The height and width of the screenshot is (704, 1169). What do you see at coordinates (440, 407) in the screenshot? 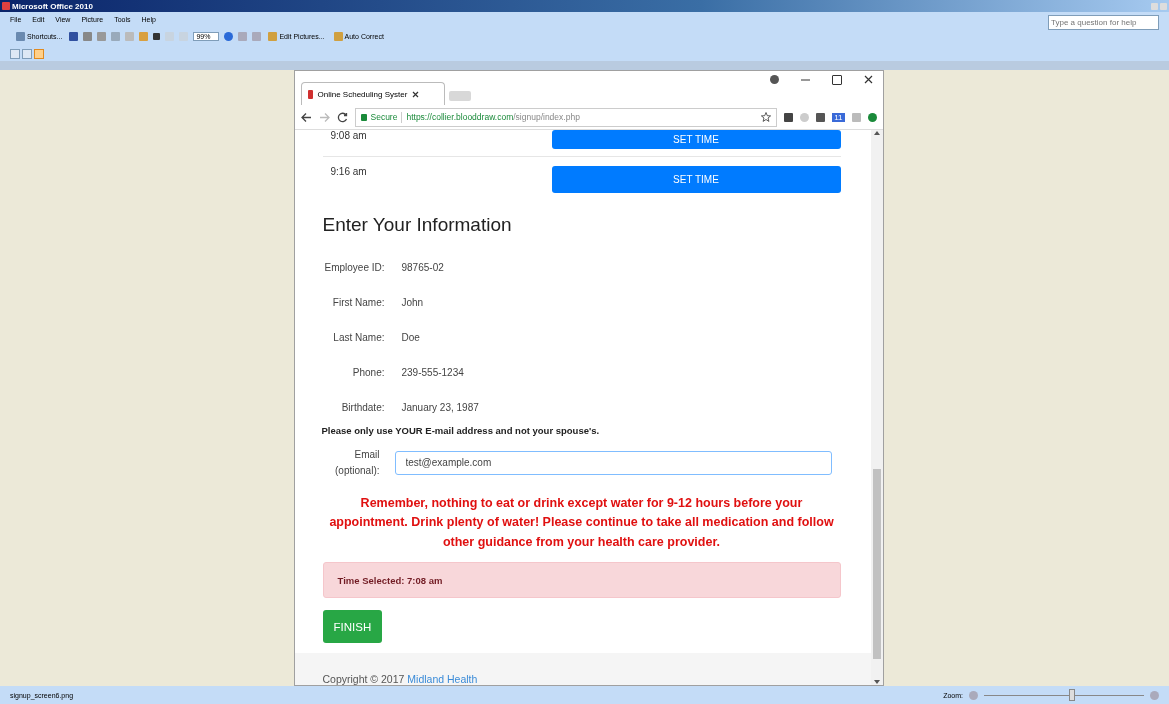
I see `field-value: January 23, 1987` at bounding box center [440, 407].